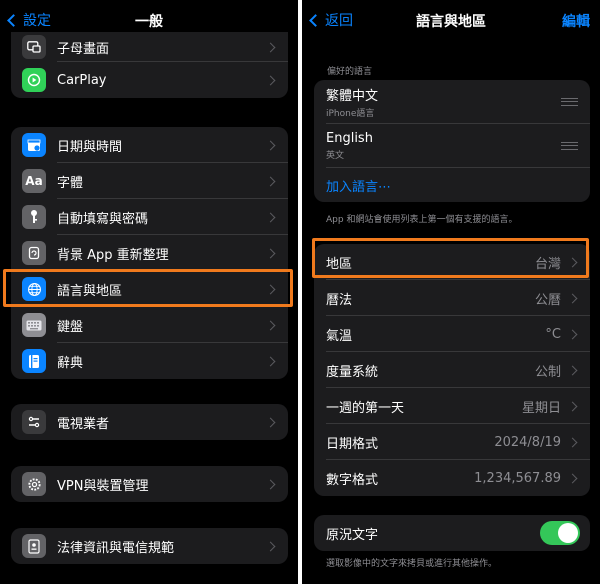  Describe the element at coordinates (116, 548) in the screenshot. I see `row-label: 法律資訊與電信規範` at that location.